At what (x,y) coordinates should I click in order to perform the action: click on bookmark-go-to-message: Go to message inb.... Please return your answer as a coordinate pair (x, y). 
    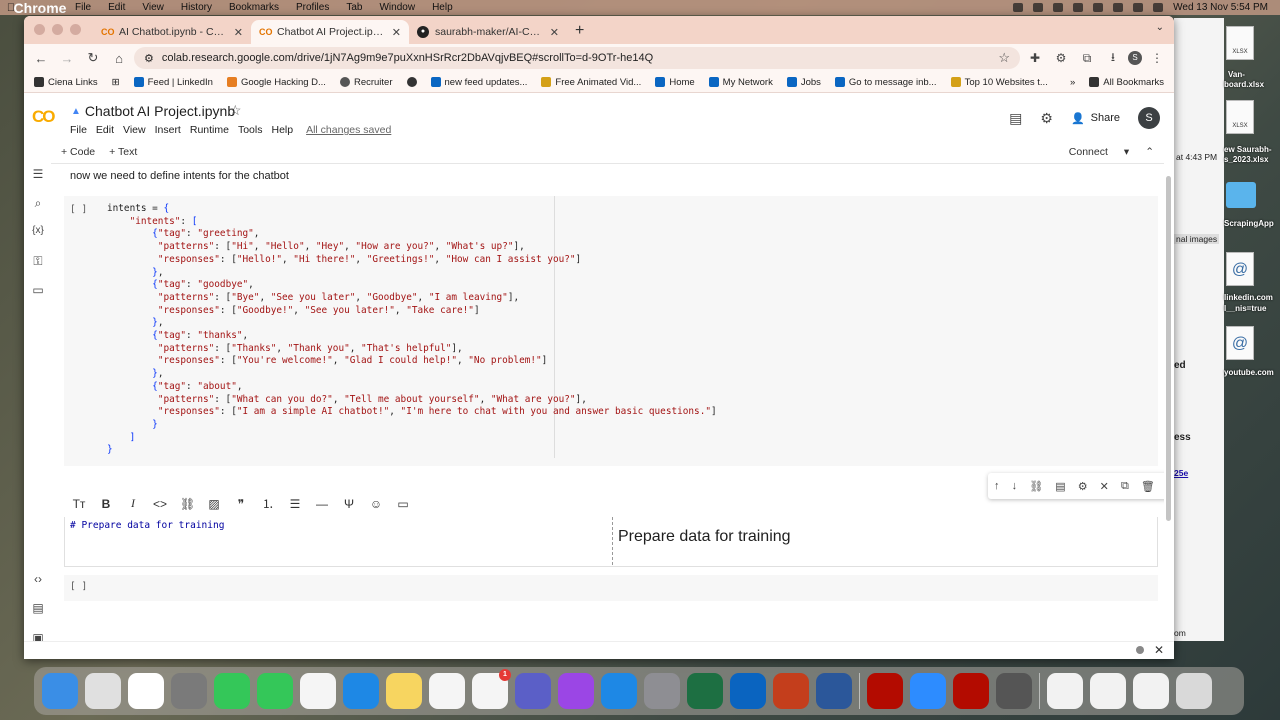
    Looking at the image, I should click on (885, 82).